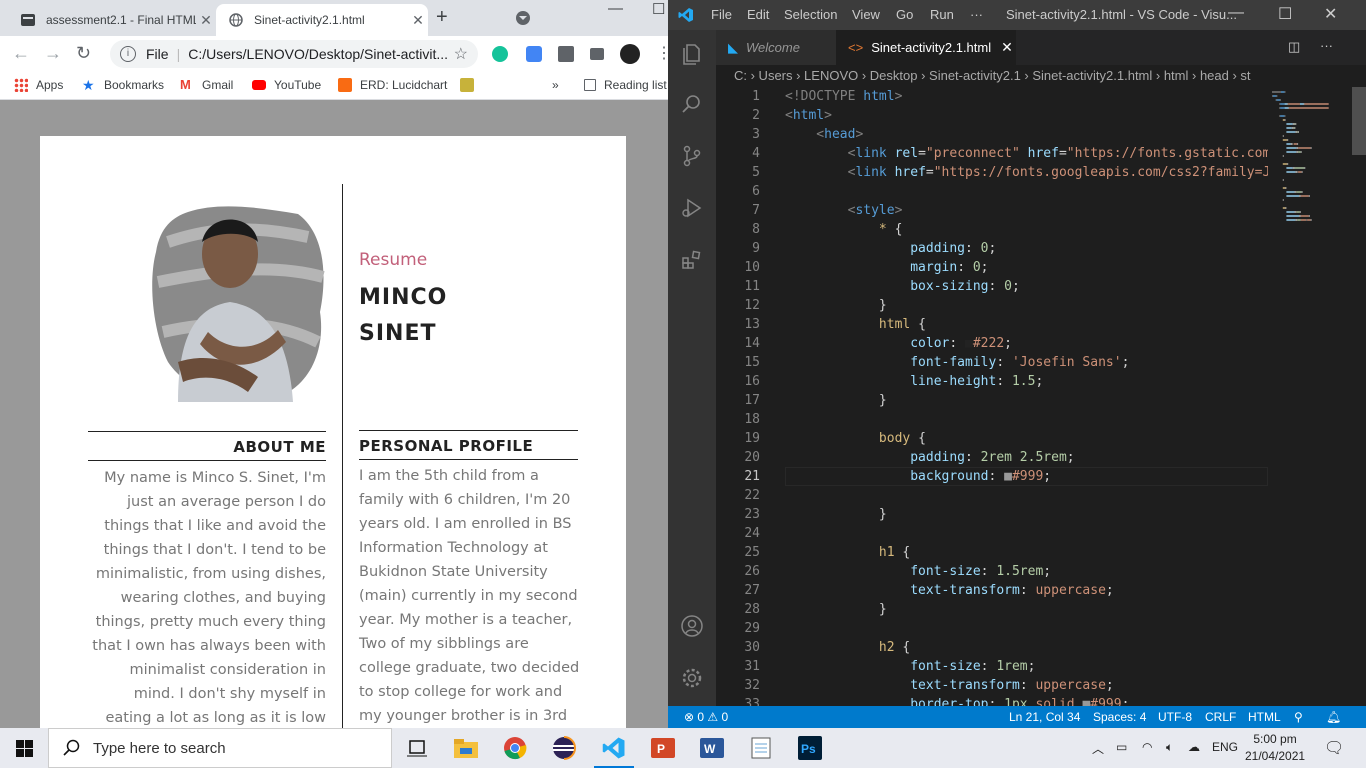 This screenshot has width=1366, height=768. Describe the element at coordinates (1275, 748) in the screenshot. I see `clock: 5:00 pm 21/04/2021` at that location.